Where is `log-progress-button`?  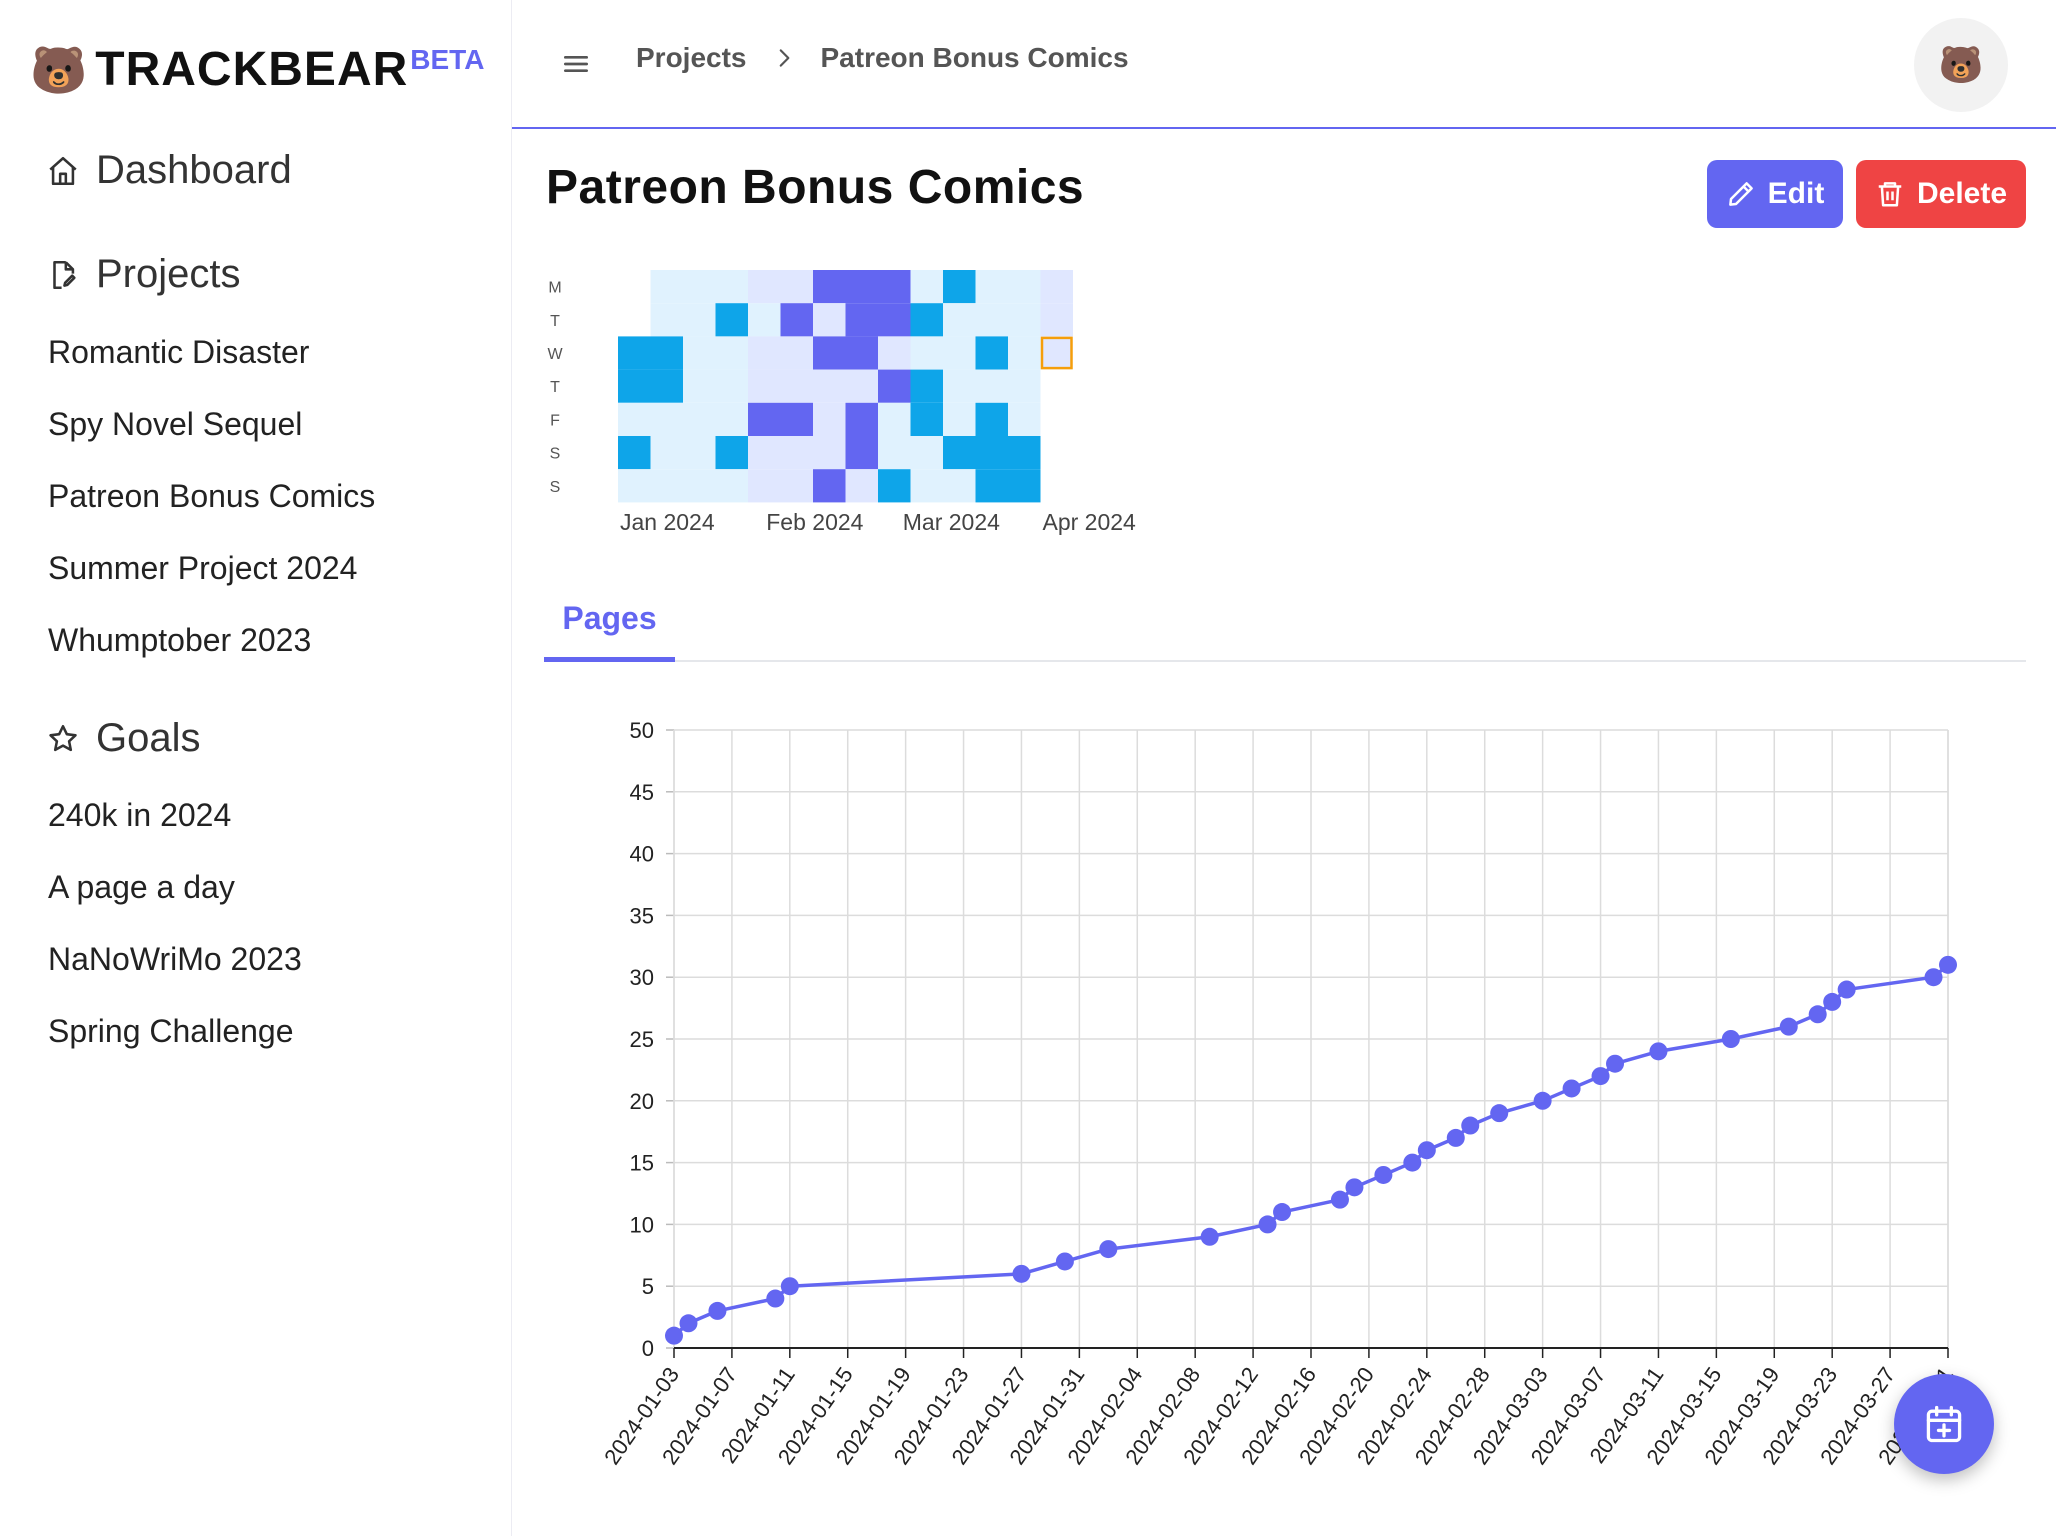
log-progress-button is located at coordinates (1944, 1424).